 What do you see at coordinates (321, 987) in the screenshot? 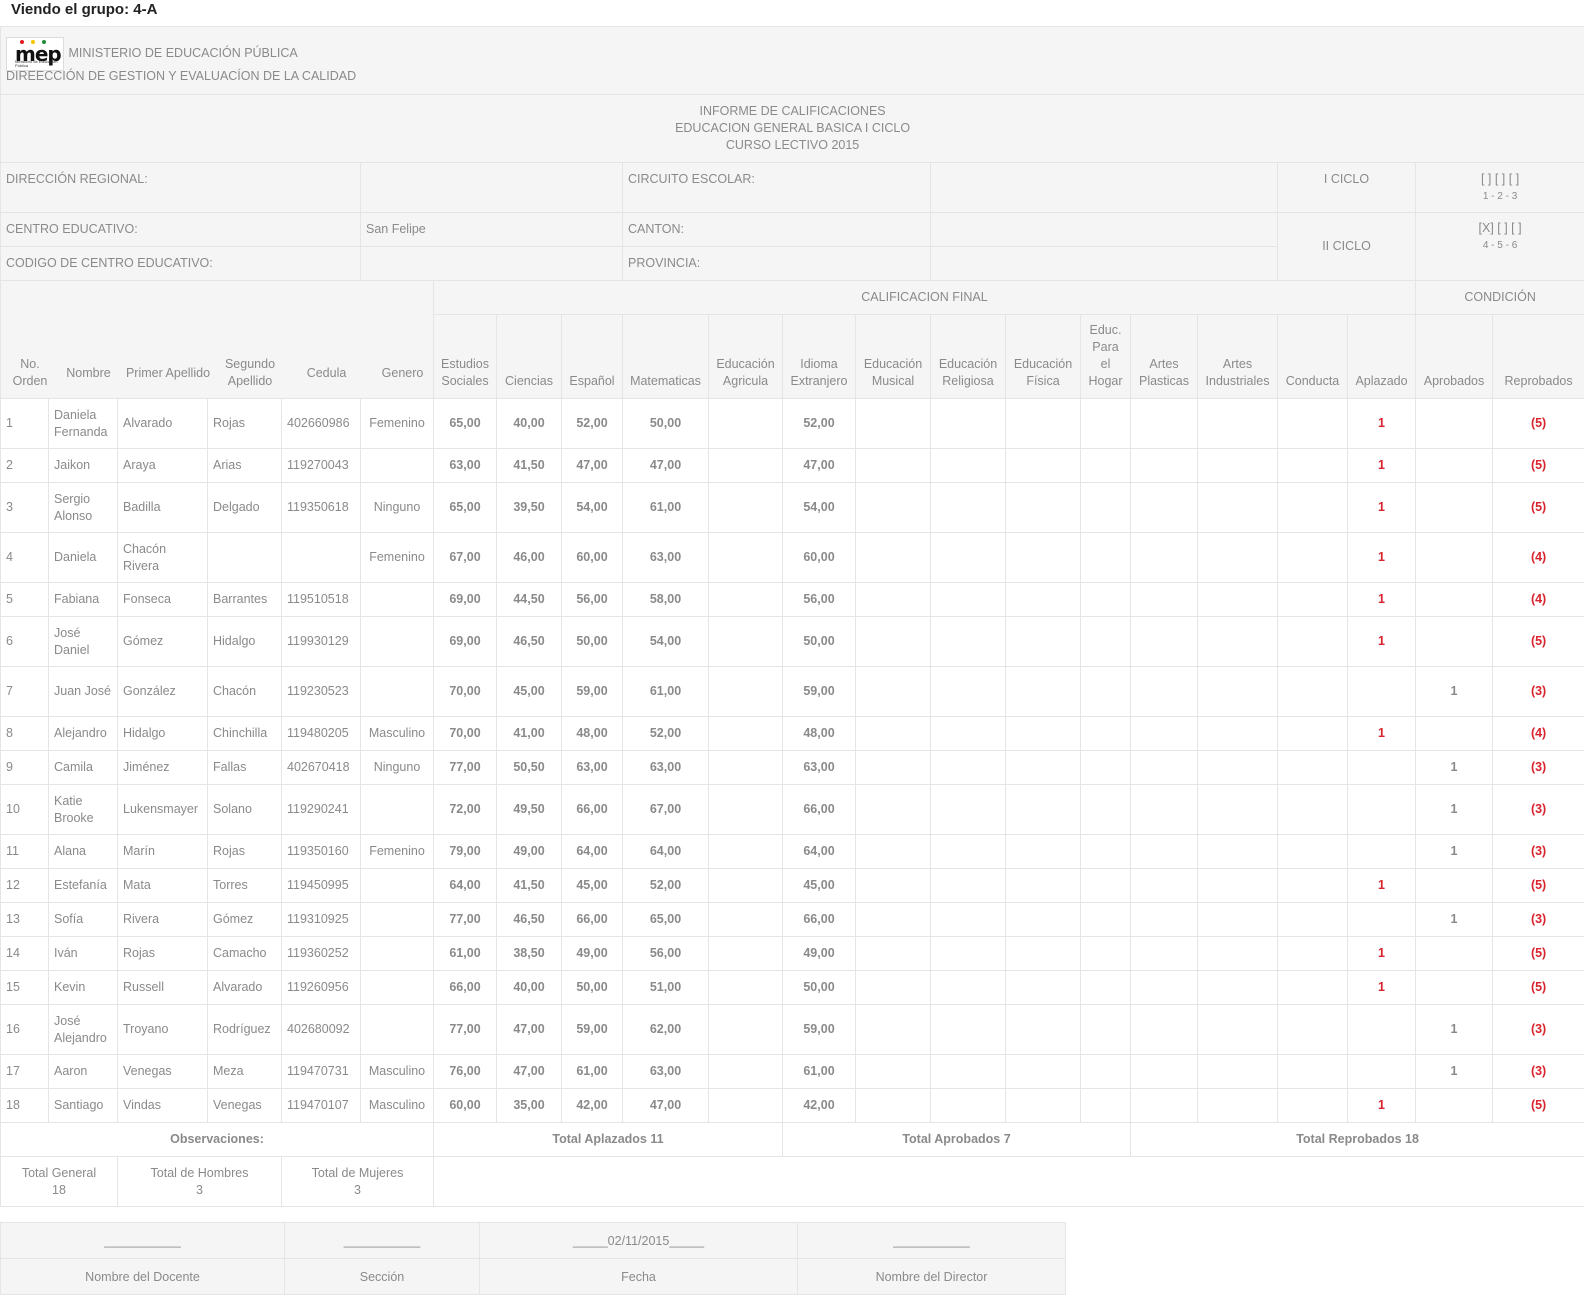
I see `student-cedula: 119260956` at bounding box center [321, 987].